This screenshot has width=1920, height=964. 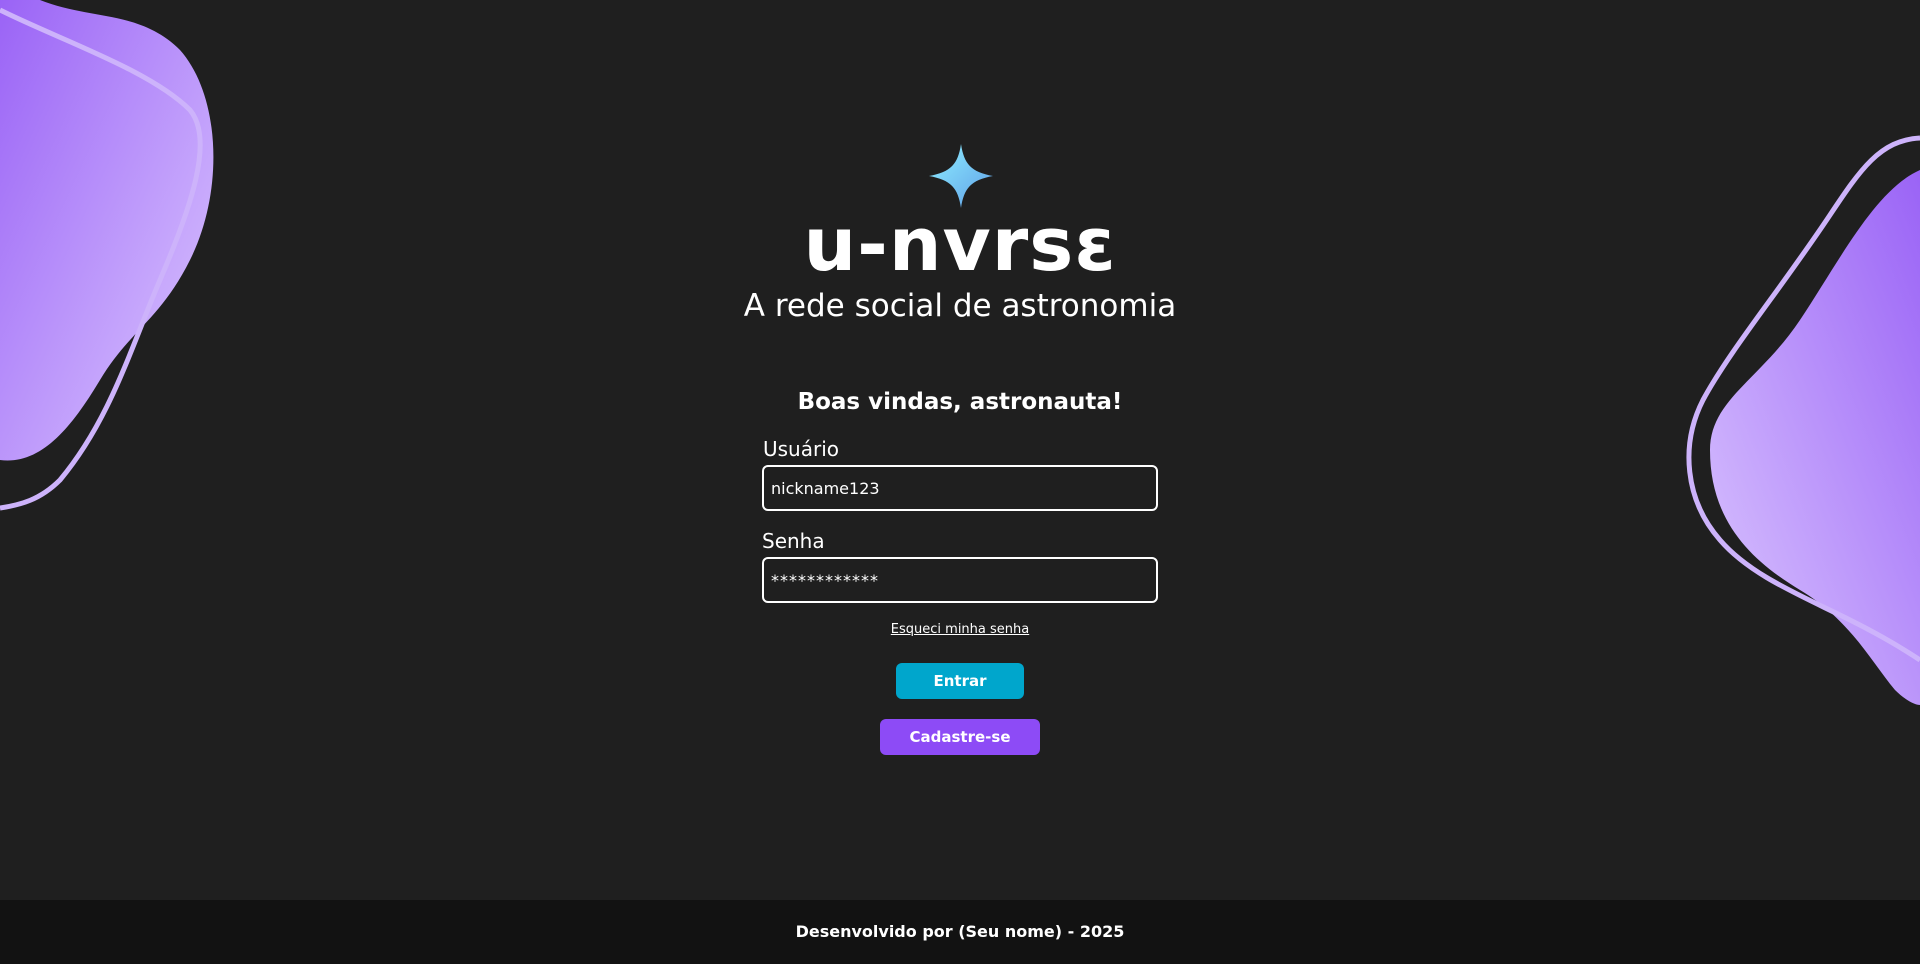 I want to click on footer-text: Desenvolvido por (Seu nome) - 2025, so click(x=960, y=931).